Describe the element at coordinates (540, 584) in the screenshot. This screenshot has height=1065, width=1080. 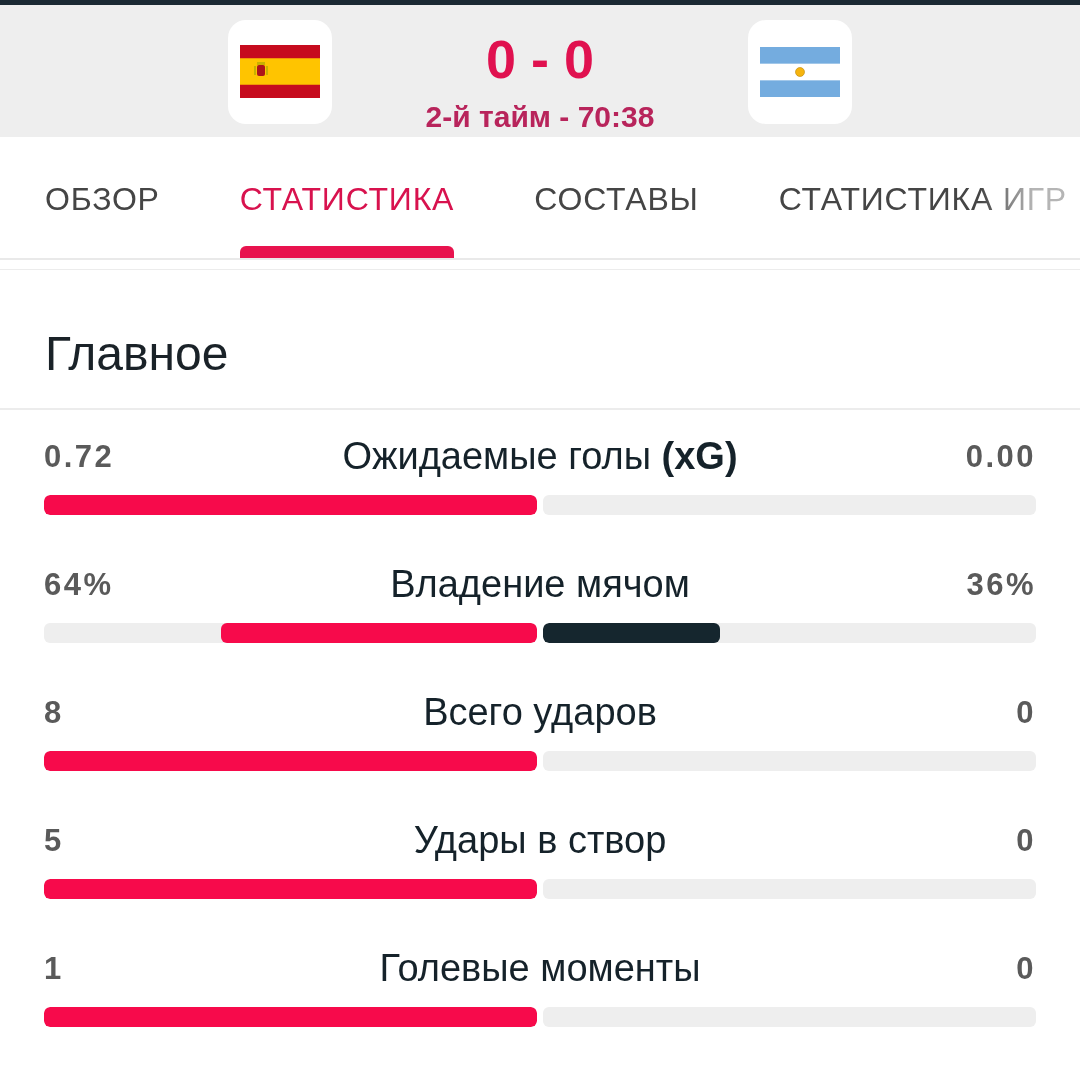
I see `stat-label: Владение мячом` at that location.